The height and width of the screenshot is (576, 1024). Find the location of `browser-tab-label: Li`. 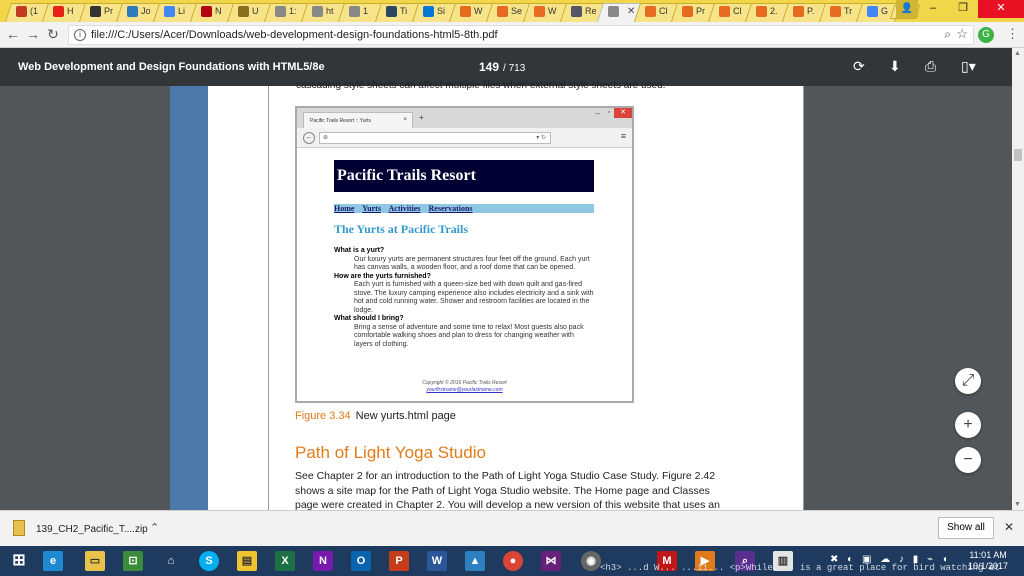

browser-tab-label: Li is located at coordinates (182, 11).